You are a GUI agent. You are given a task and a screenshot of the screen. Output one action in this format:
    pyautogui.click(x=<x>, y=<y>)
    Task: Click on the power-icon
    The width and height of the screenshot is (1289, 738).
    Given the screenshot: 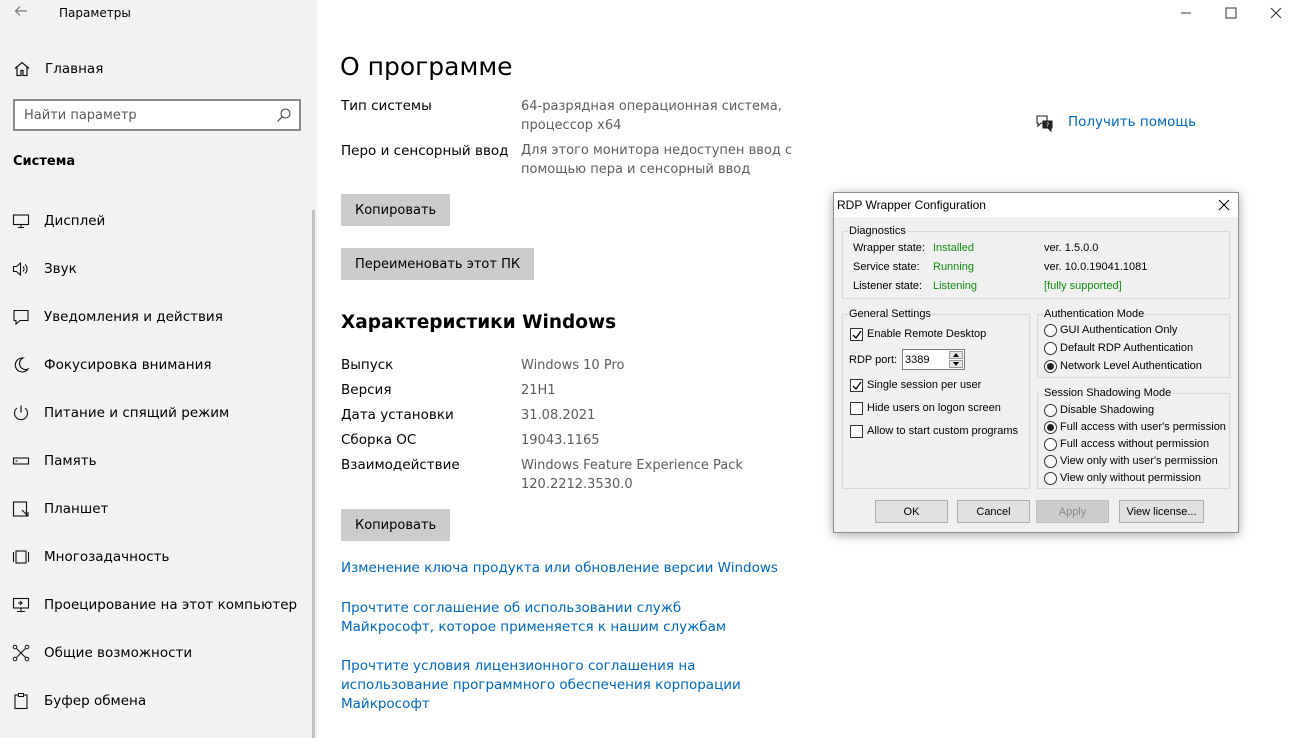 What is the action you would take?
    pyautogui.click(x=21, y=413)
    